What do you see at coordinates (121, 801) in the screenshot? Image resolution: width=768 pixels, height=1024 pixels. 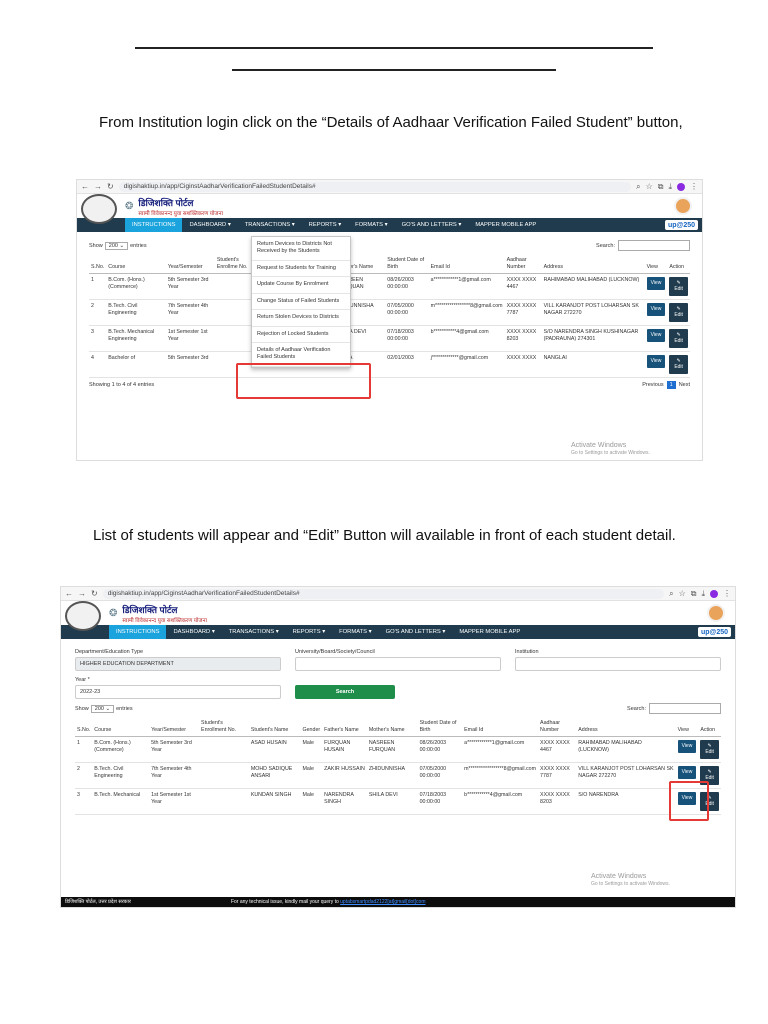 I see `table-cell: B.Tech. Mechanical` at bounding box center [121, 801].